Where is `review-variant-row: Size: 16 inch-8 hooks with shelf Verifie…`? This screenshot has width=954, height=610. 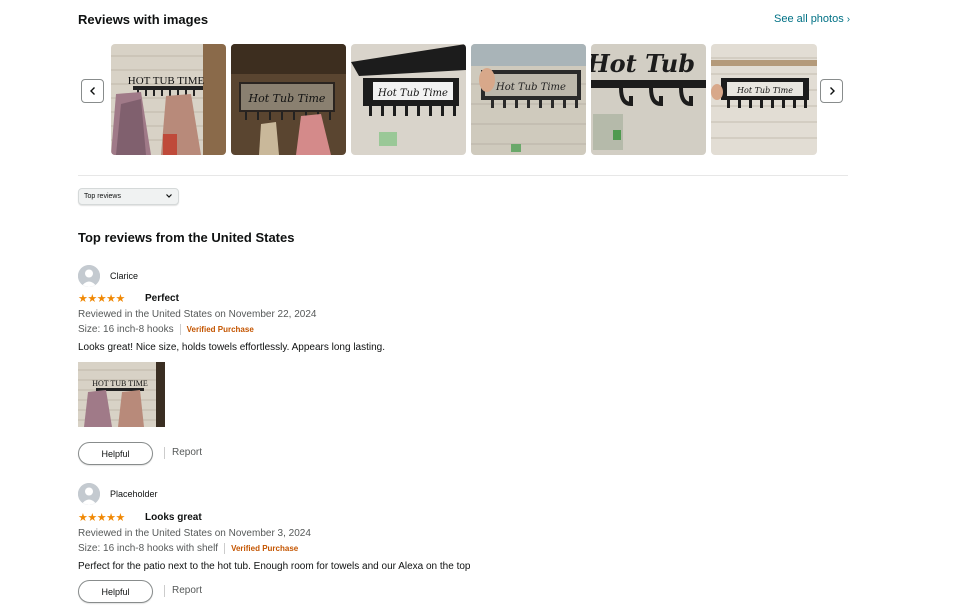
review-variant-row: Size: 16 inch-8 hooks with shelf Verifie… is located at coordinates (188, 548).